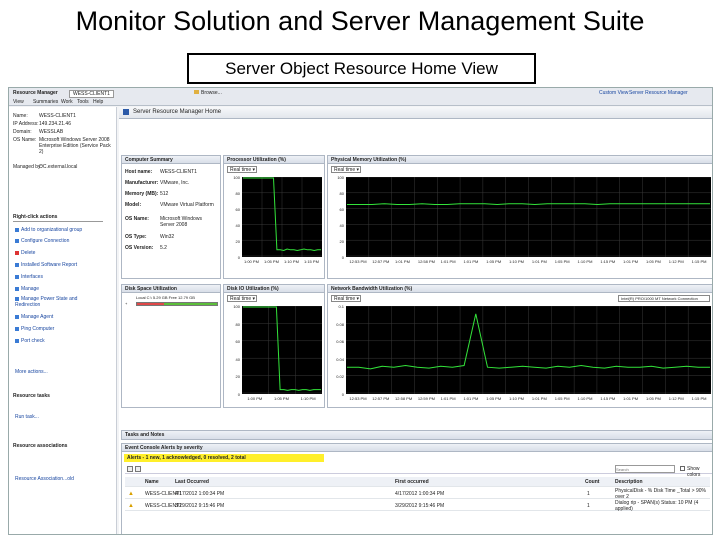 The image size is (720, 540). What do you see at coordinates (18, 102) in the screenshot?
I see `menu-view: View` at bounding box center [18, 102].